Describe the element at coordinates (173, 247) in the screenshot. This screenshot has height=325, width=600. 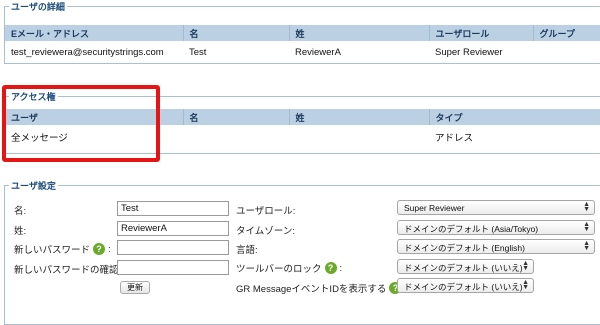
I see `new-password-input` at that location.